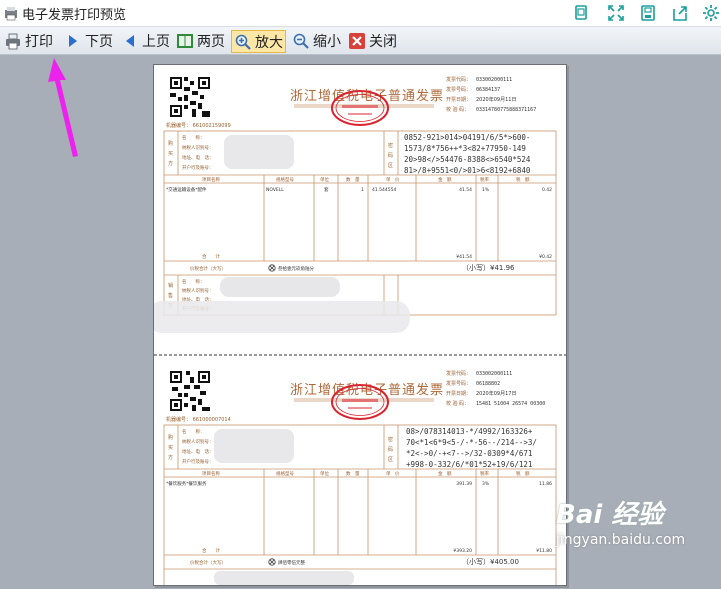 The width and height of the screenshot is (721, 589). I want to click on fullscreen-icon, so click(616, 13).